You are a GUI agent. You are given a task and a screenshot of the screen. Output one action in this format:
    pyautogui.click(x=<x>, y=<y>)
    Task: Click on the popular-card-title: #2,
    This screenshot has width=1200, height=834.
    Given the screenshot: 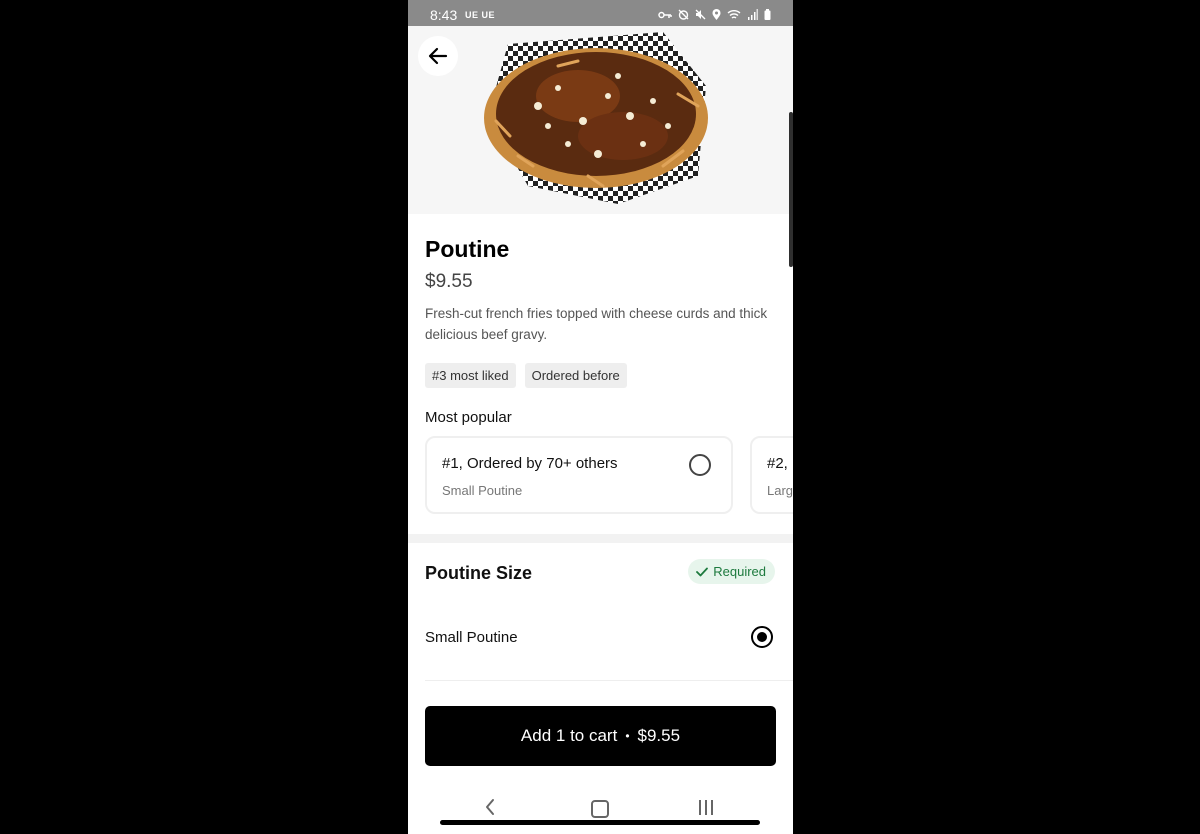 What is the action you would take?
    pyautogui.click(x=777, y=463)
    